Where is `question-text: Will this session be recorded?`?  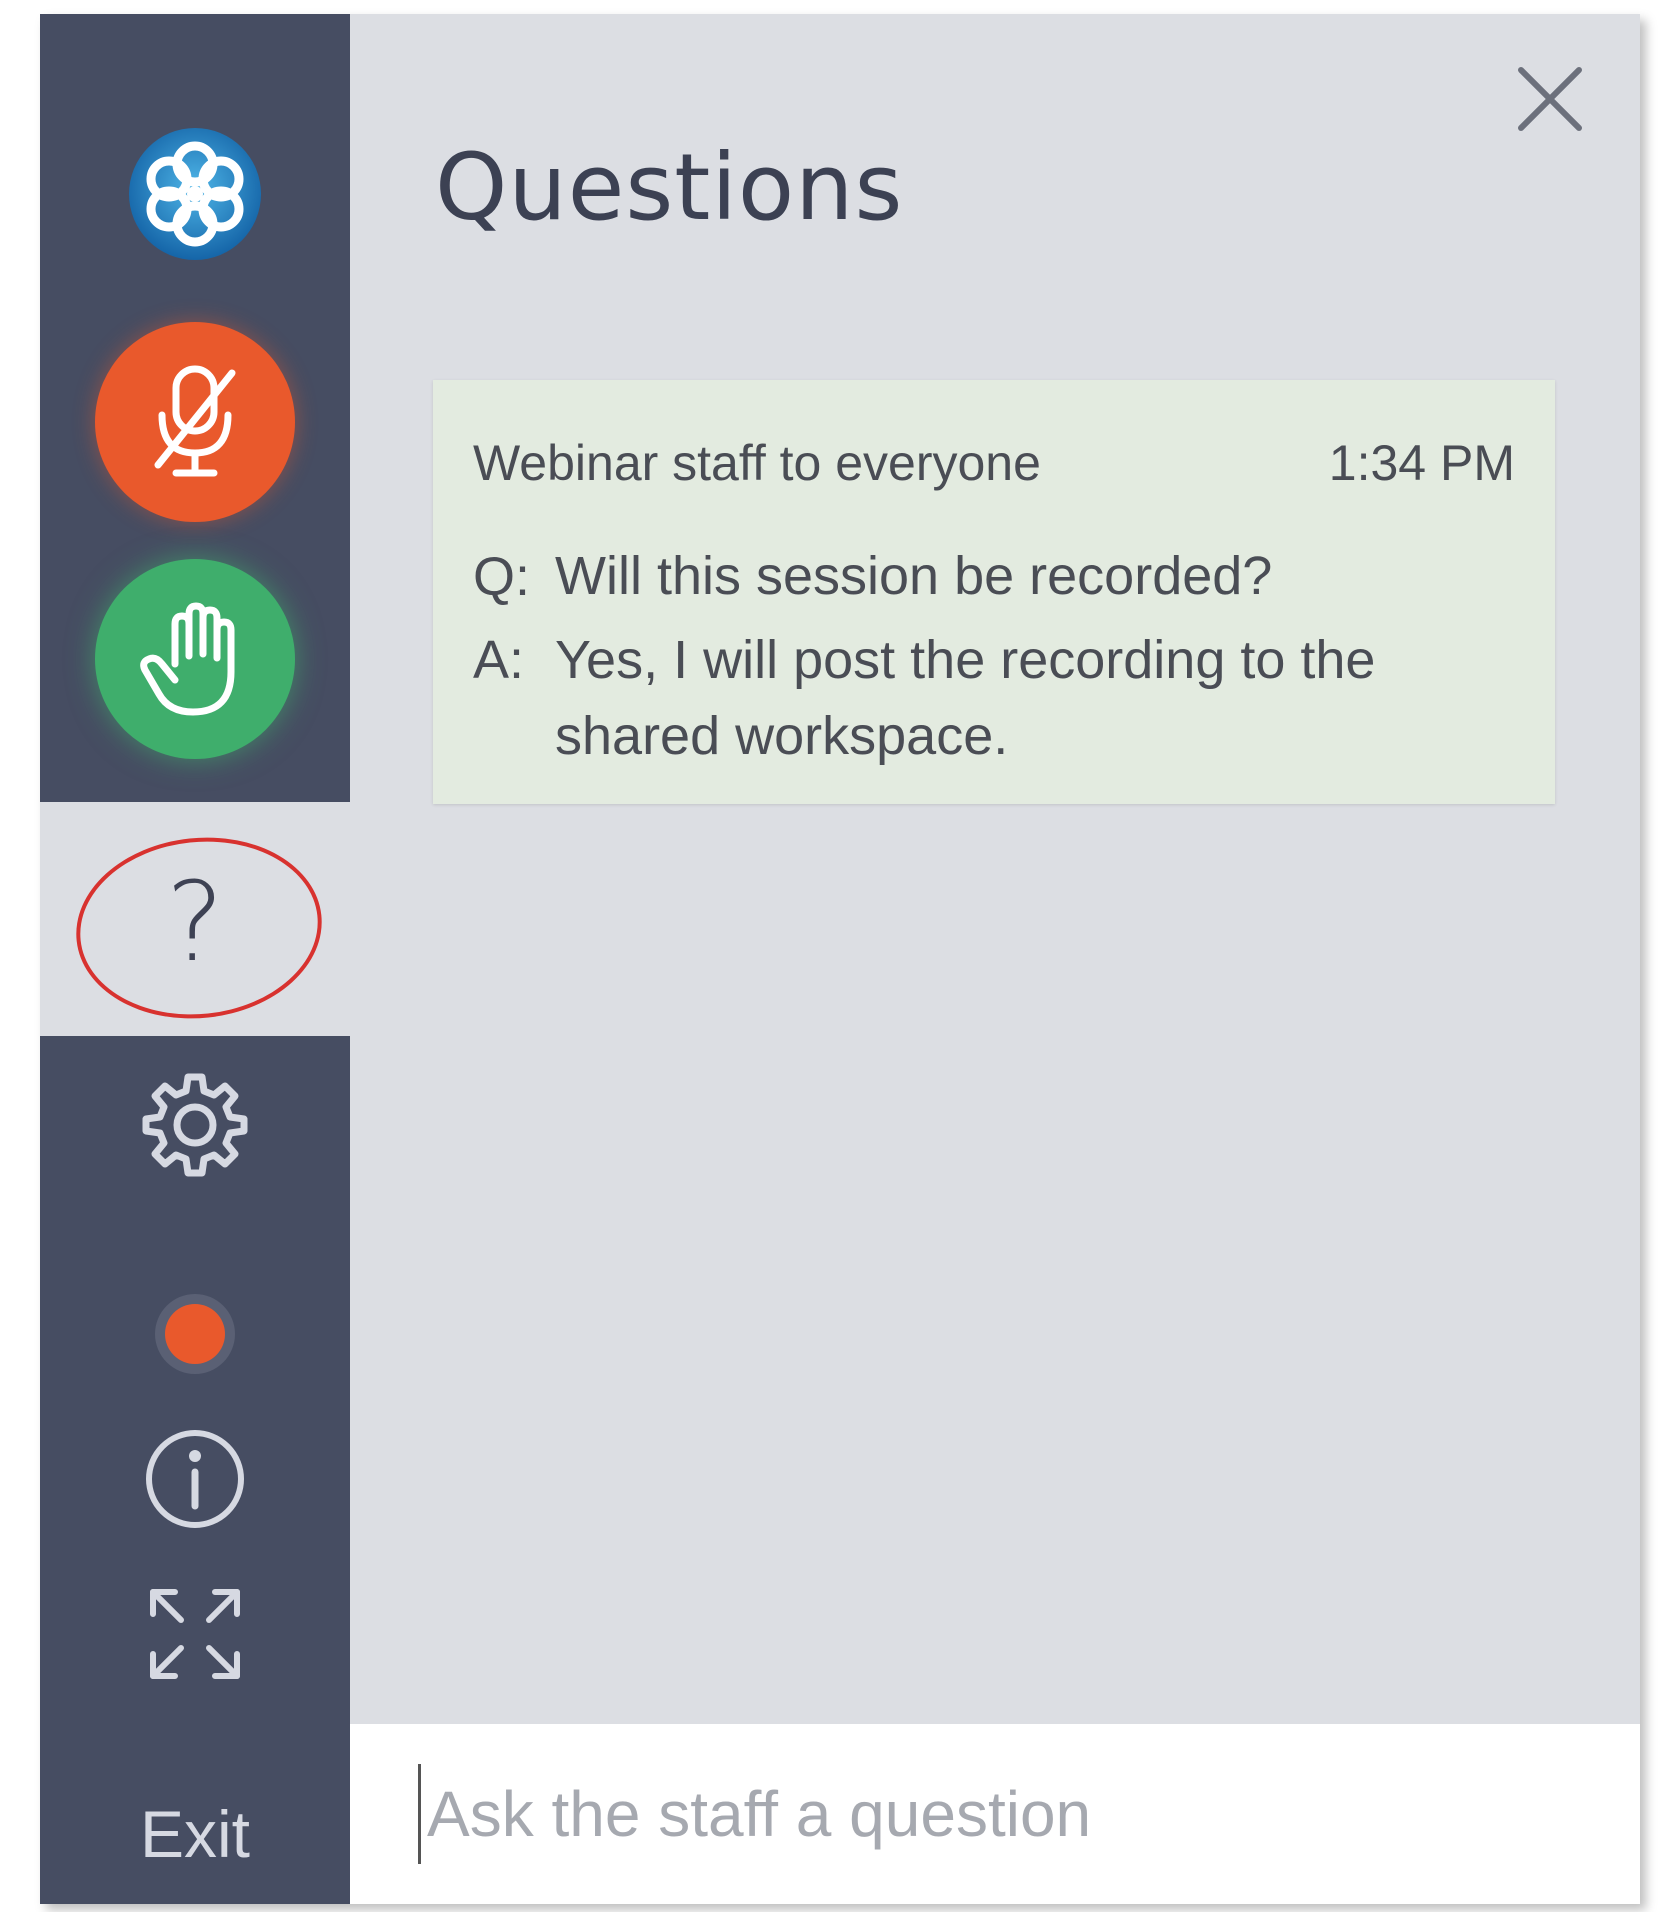 question-text: Will this session be recorded? is located at coordinates (914, 576).